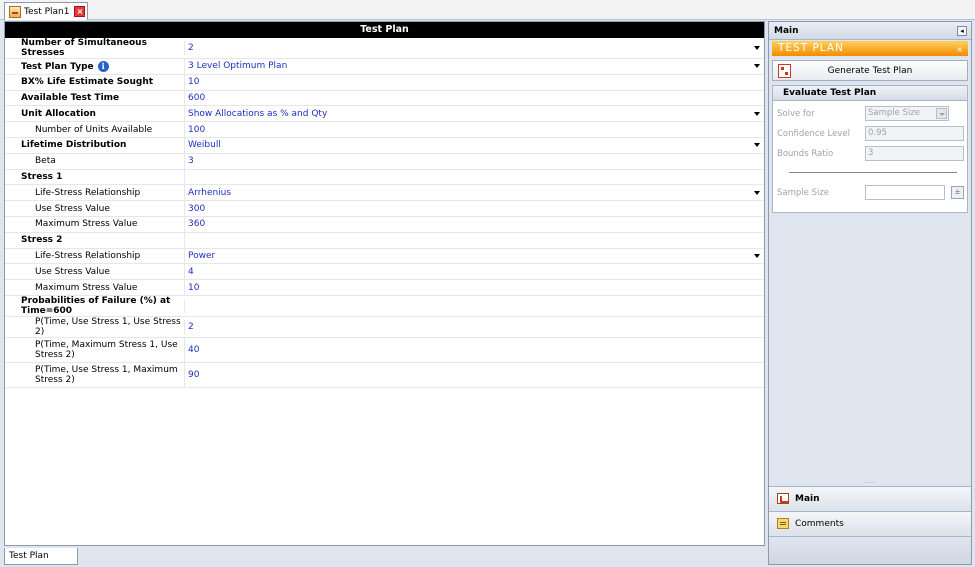 This screenshot has height=567, width=975. I want to click on grid-row: Available Test Time 600, so click(384, 98).